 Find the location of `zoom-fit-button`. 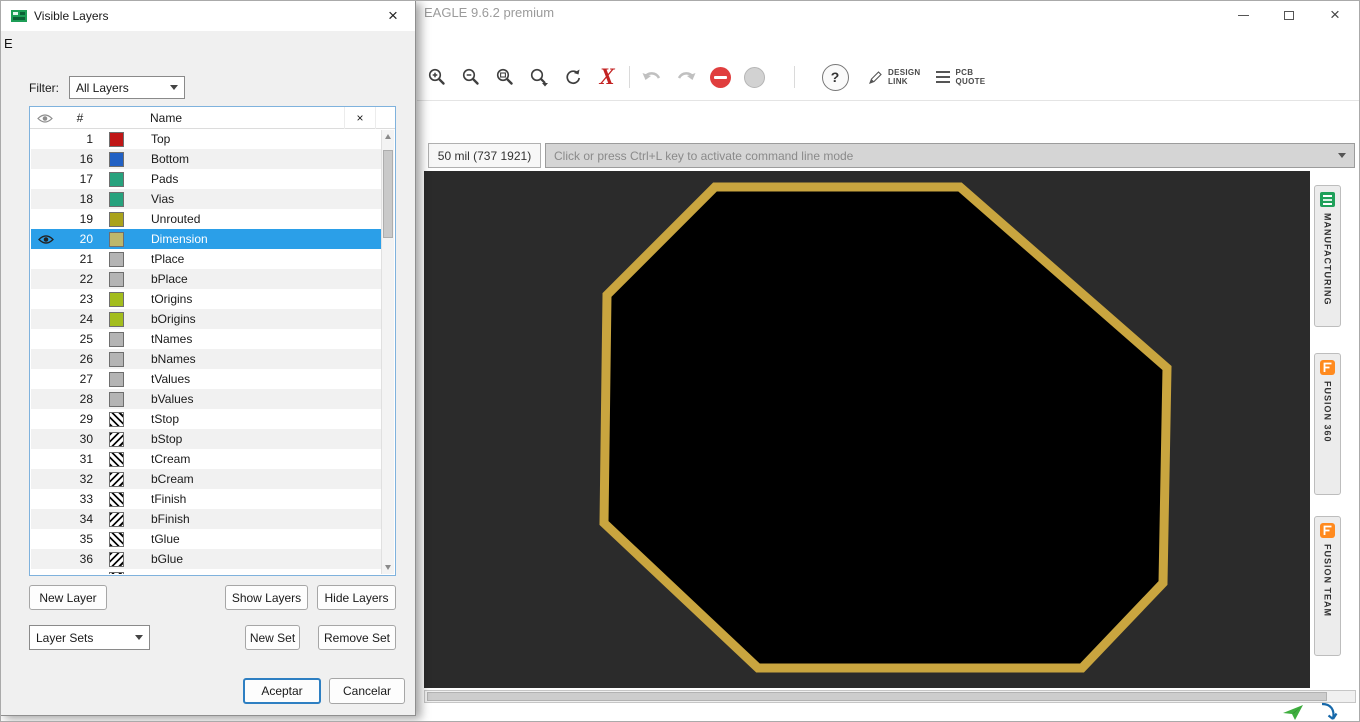

zoom-fit-button is located at coordinates (505, 77).